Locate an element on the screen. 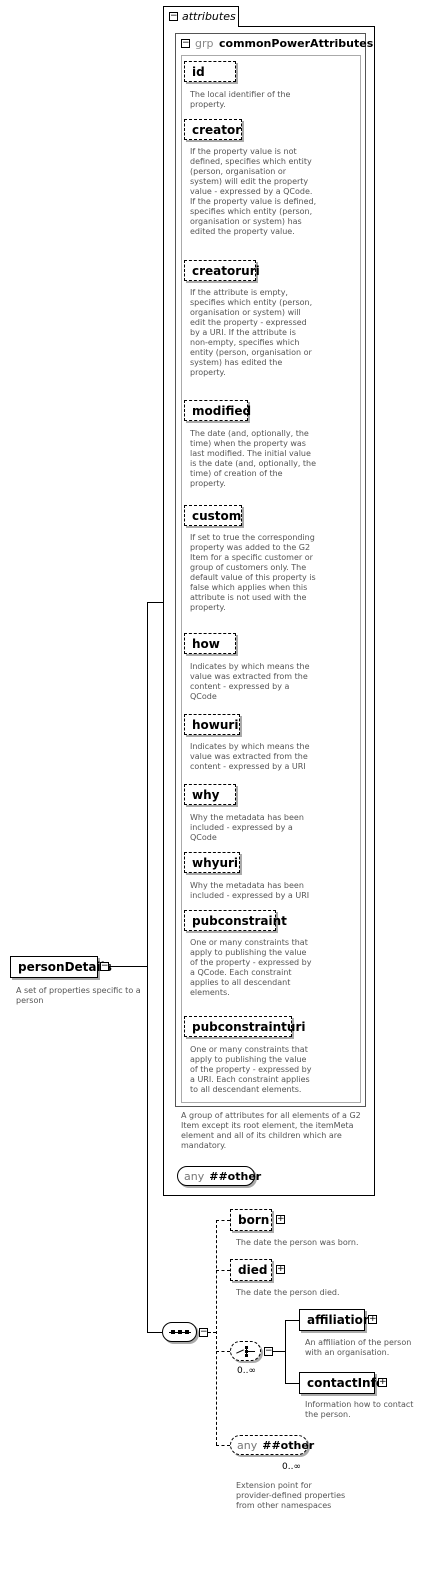  attribute-why: why is located at coordinates (210, 794).